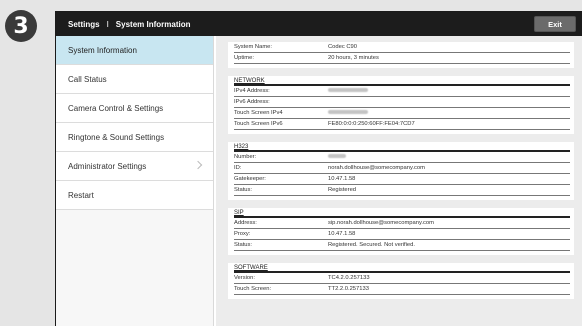 This screenshot has width=582, height=326. Describe the element at coordinates (555, 24) in the screenshot. I see `exit-button: Exit` at that location.